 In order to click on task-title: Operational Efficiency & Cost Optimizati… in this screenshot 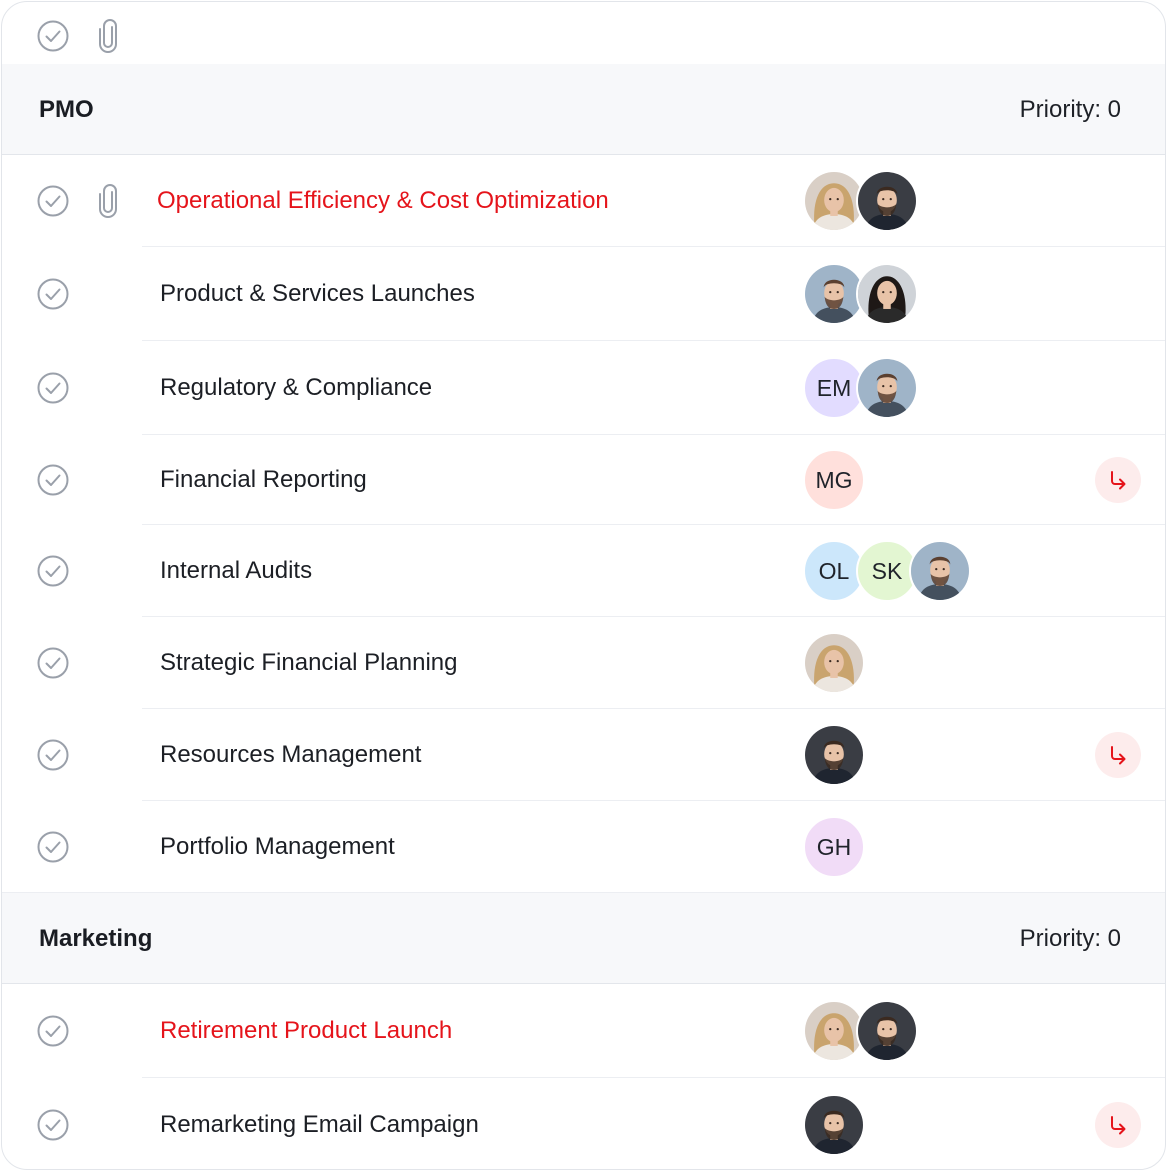, I will do `click(383, 201)`.